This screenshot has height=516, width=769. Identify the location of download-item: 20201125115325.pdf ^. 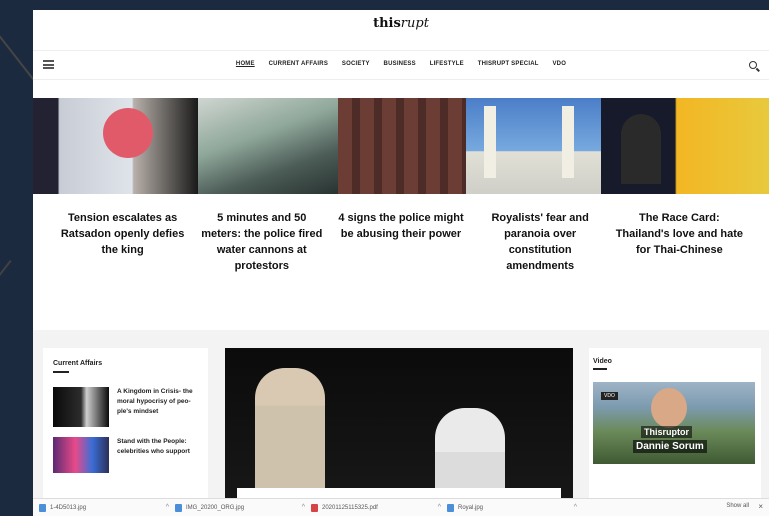
(376, 507).